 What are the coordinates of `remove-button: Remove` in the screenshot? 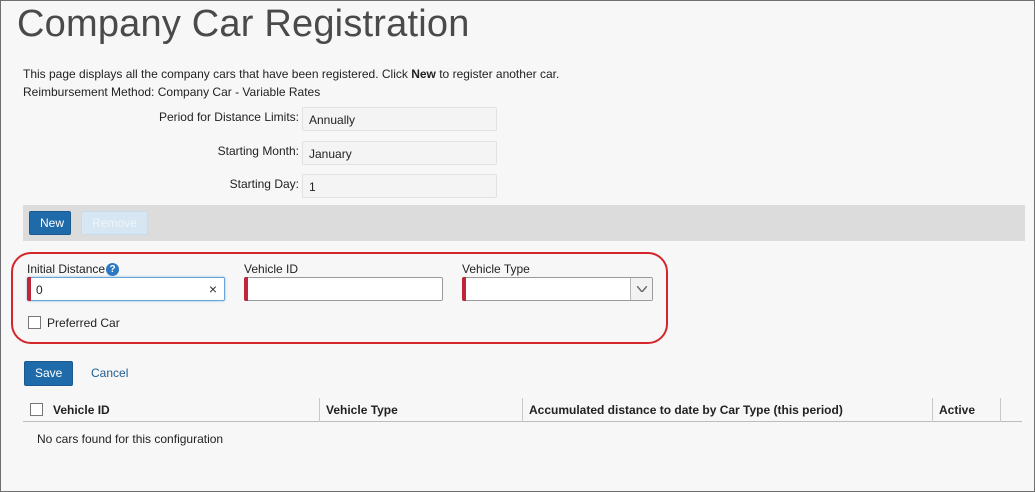 It's located at (114, 223).